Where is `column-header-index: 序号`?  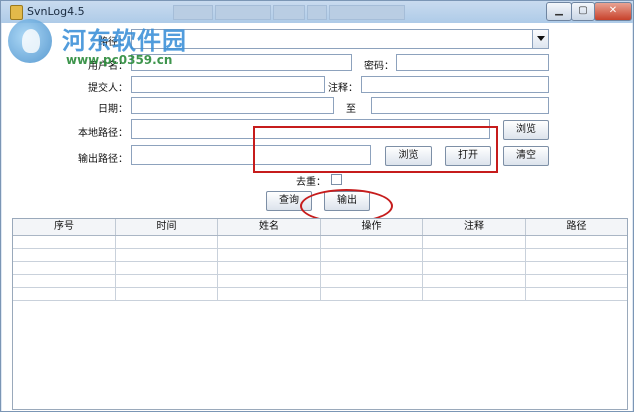 column-header-index: 序号 is located at coordinates (64, 227).